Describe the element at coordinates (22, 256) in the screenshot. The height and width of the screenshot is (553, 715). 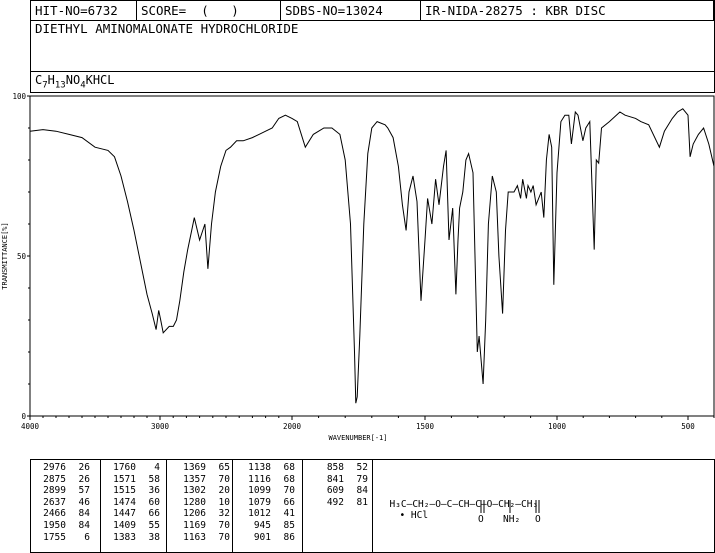
I see `y-tick-label: 50` at that location.